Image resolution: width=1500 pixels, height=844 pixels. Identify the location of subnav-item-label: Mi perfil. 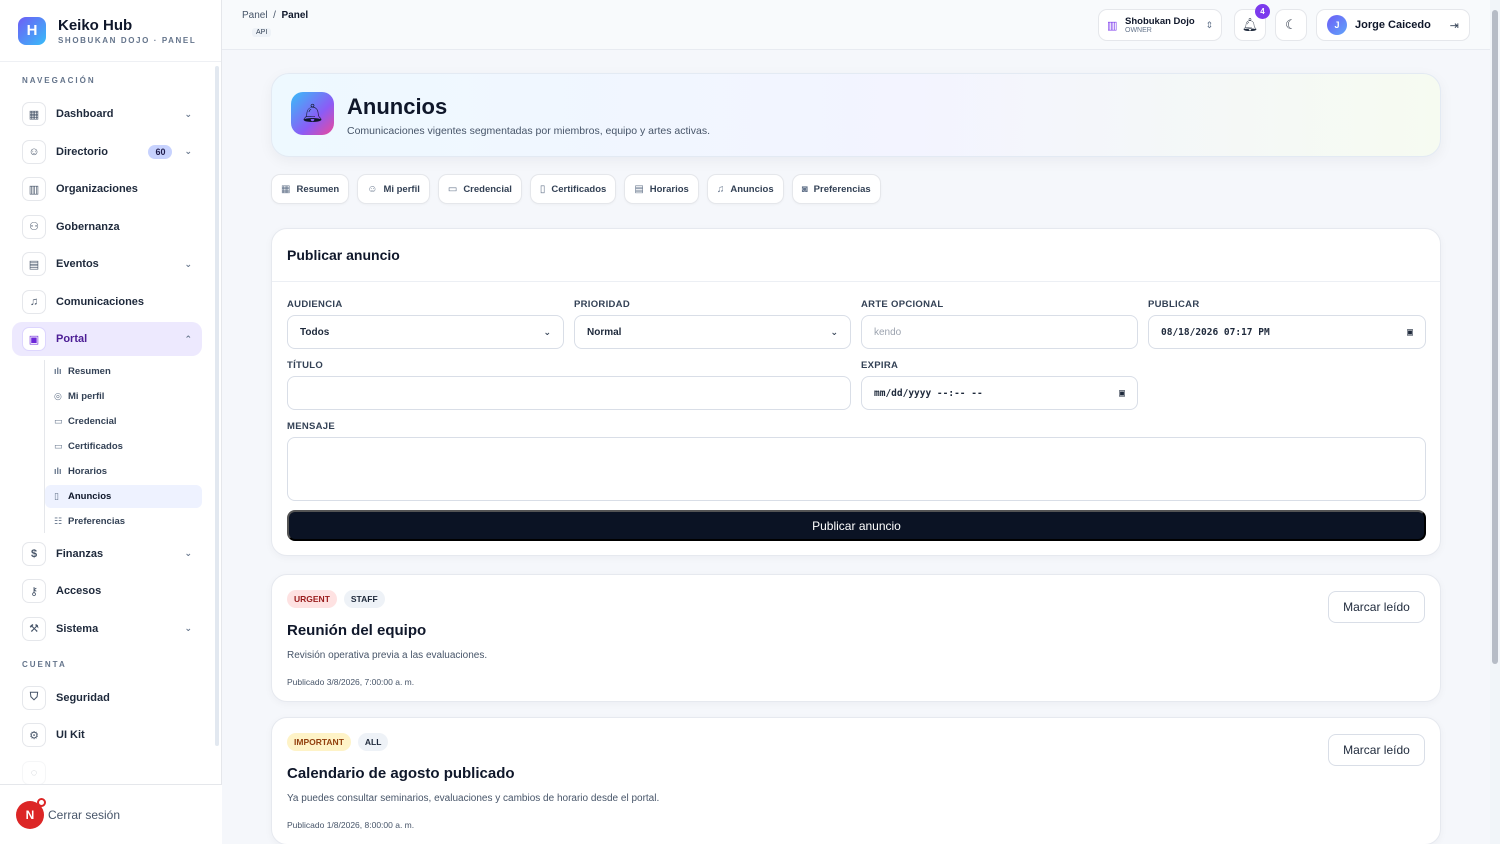
(86, 396).